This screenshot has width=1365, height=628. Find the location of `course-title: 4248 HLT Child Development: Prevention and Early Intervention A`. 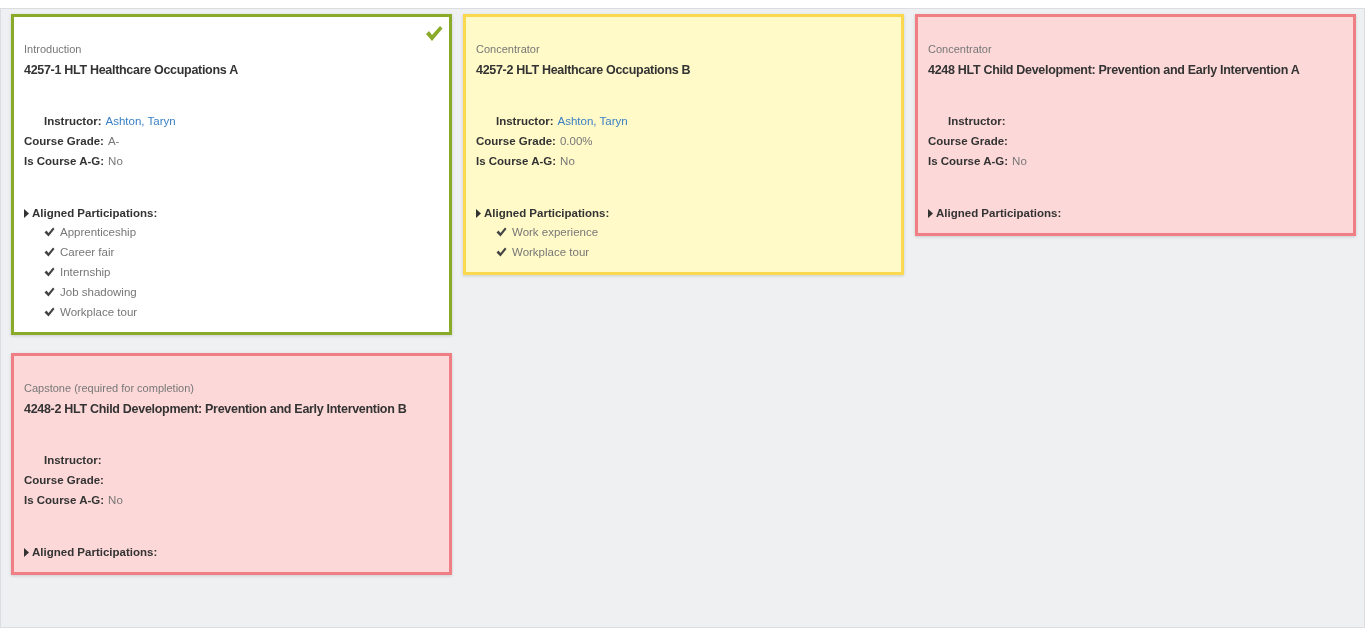

course-title: 4248 HLT Child Development: Prevention and Early Intervention A is located at coordinates (1114, 70).